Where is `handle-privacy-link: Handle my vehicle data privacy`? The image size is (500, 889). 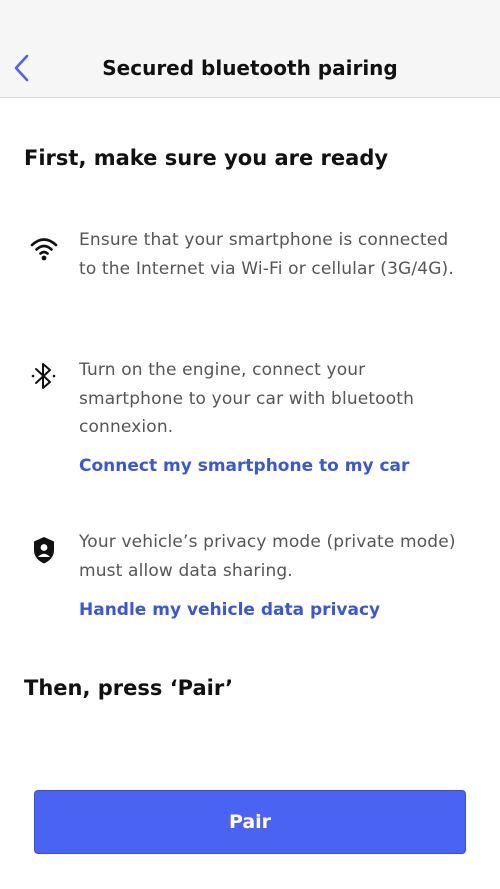
handle-privacy-link: Handle my vehicle data privacy is located at coordinates (229, 610).